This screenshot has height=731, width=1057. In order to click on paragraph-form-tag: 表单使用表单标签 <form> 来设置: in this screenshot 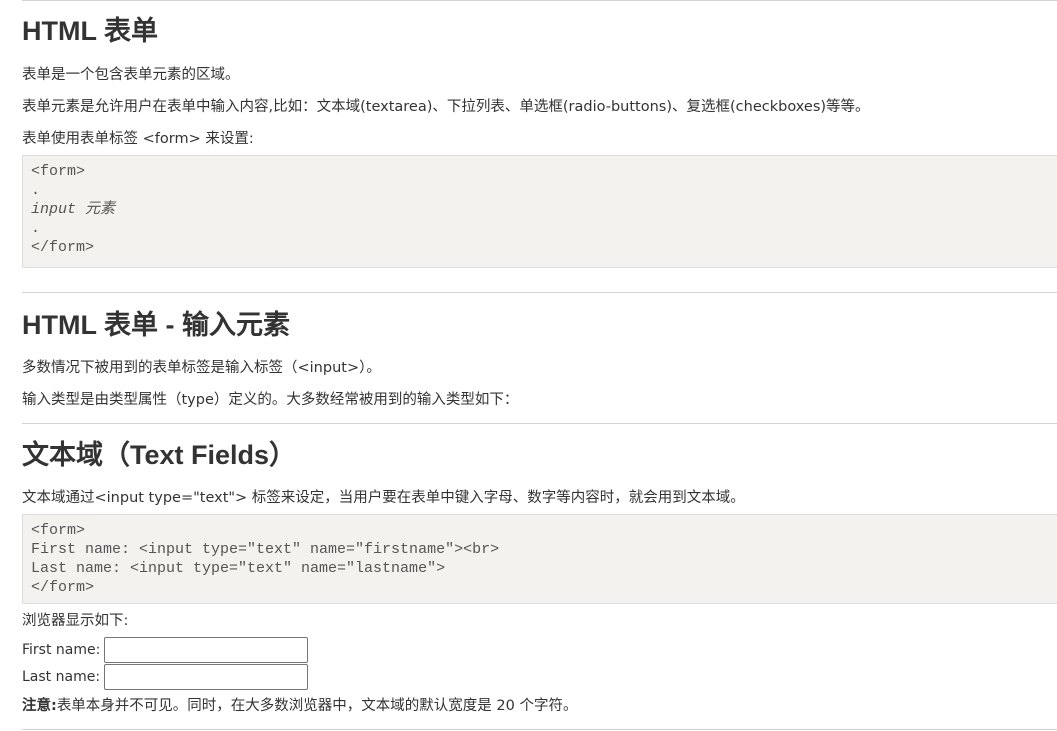, I will do `click(138, 139)`.